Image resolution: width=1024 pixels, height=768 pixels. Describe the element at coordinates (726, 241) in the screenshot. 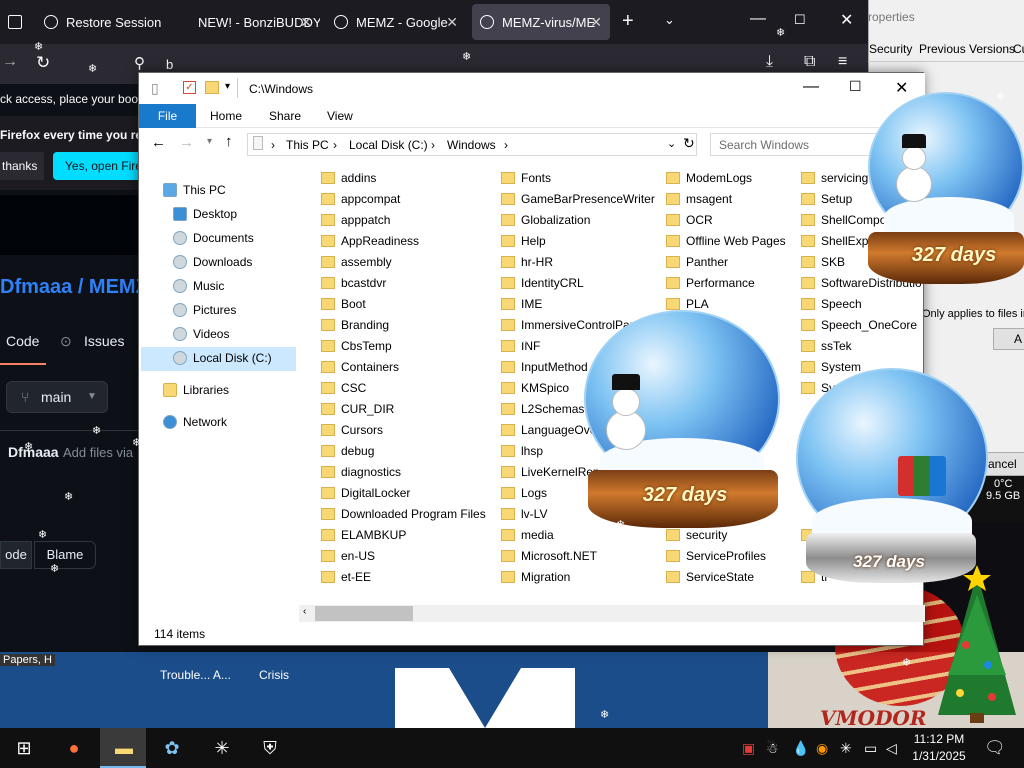

I see `folder-item: Offline Web Pages` at that location.